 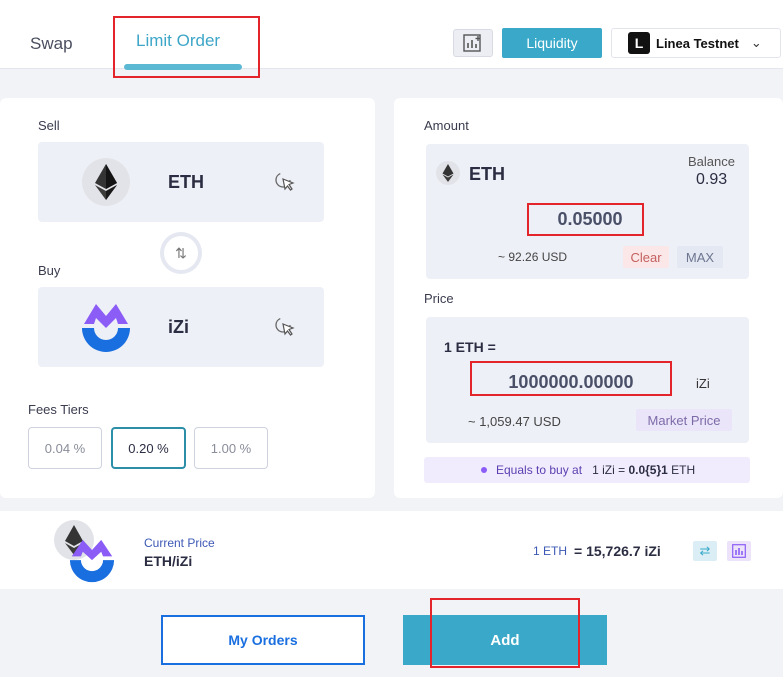 What do you see at coordinates (617, 551) in the screenshot?
I see `current-price-rhs: = 15,726.7 iZi` at bounding box center [617, 551].